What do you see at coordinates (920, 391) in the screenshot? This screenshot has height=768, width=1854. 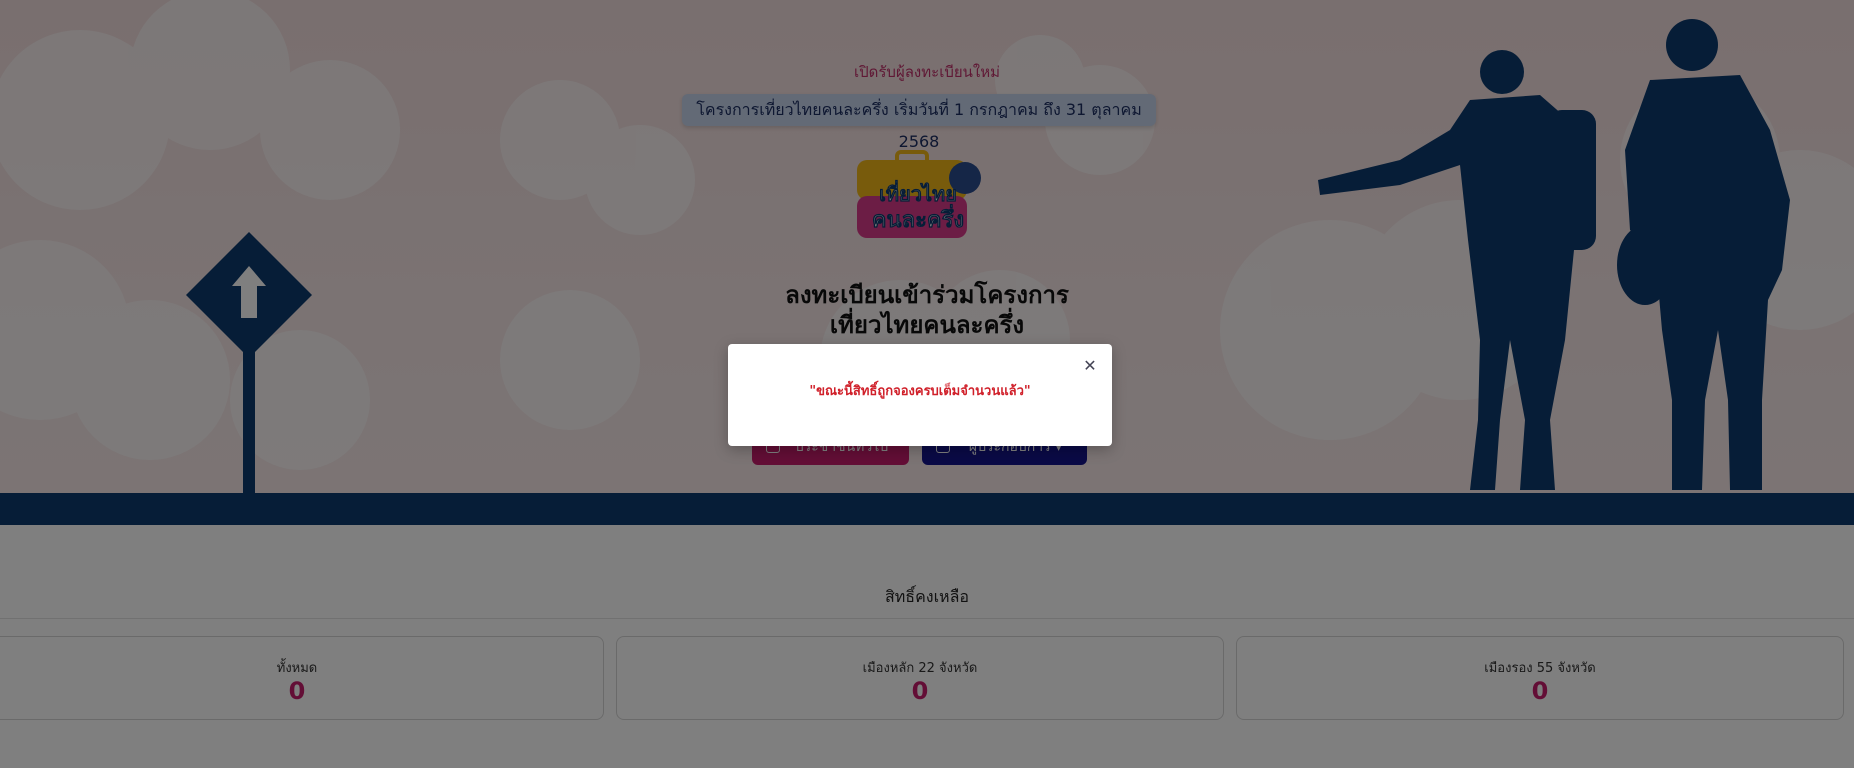 I see `dialog-message: "ขณะนี้สิทธิ์ถูกจองครบเต็มจำนวนแล้ว"` at bounding box center [920, 391].